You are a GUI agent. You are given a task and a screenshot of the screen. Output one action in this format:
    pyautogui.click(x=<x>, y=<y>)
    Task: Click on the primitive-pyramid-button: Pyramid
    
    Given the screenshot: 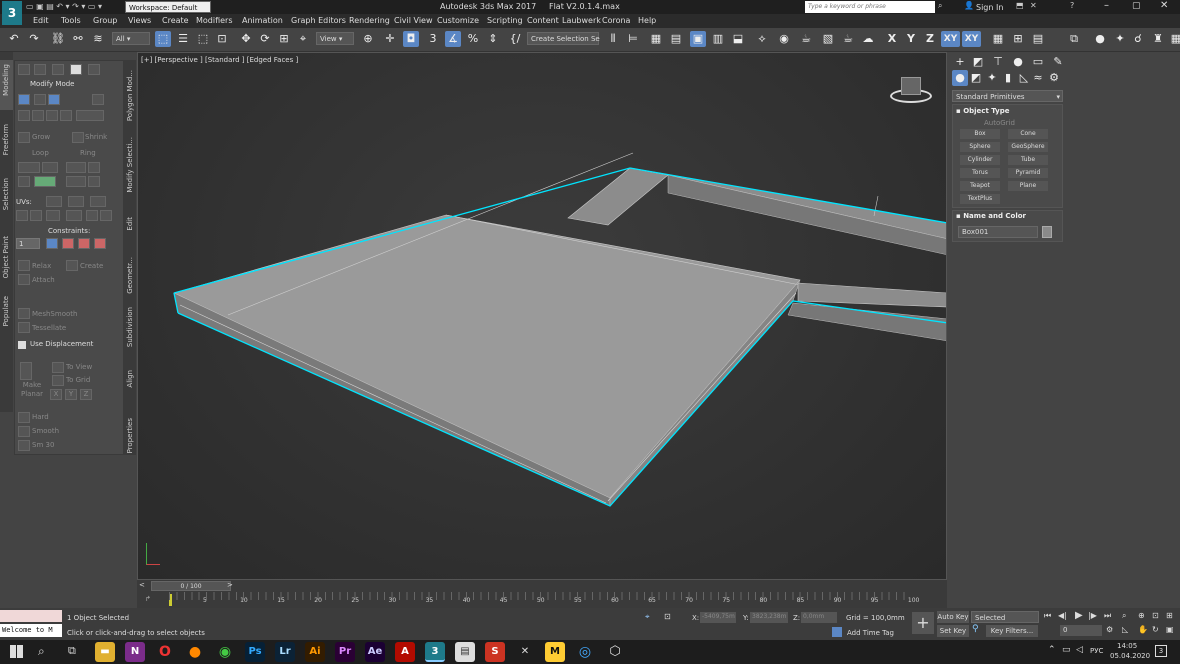 What is the action you would take?
    pyautogui.click(x=1028, y=173)
    